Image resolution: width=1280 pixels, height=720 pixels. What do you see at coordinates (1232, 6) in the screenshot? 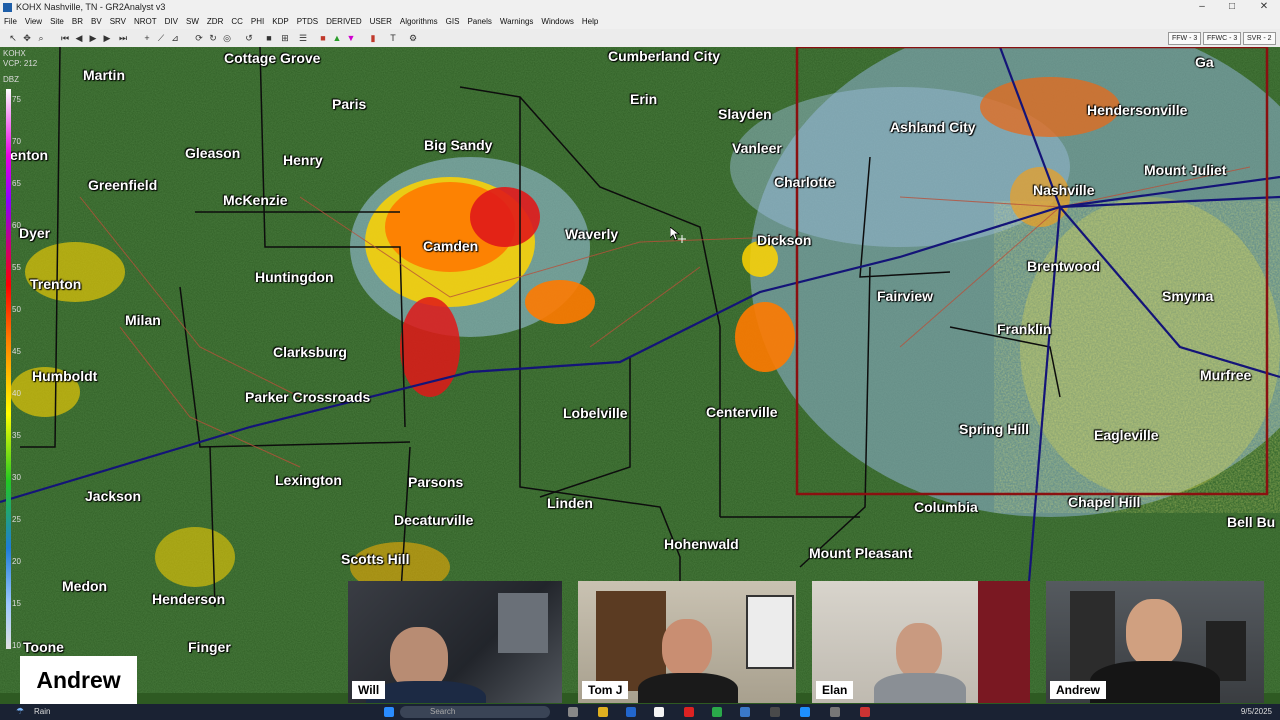
I see `maximize-icon: □` at bounding box center [1232, 6].